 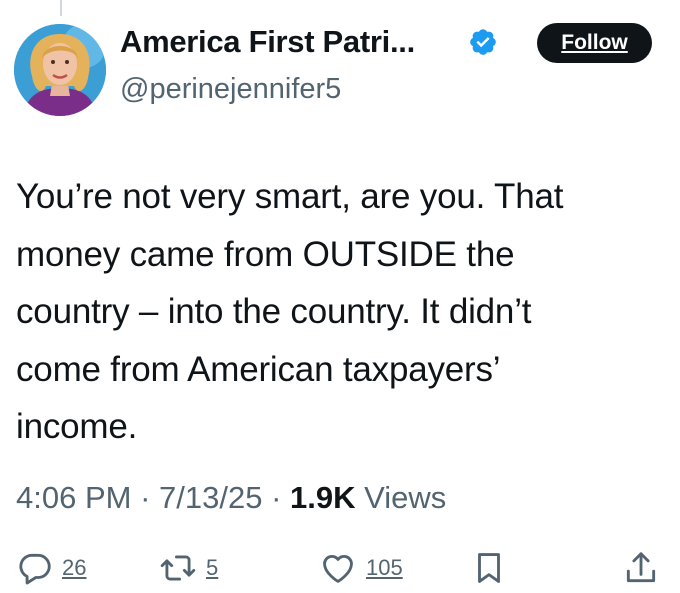 What do you see at coordinates (290, 196) in the screenshot?
I see `tweet-text-line: You’re not very smart, are you. That` at bounding box center [290, 196].